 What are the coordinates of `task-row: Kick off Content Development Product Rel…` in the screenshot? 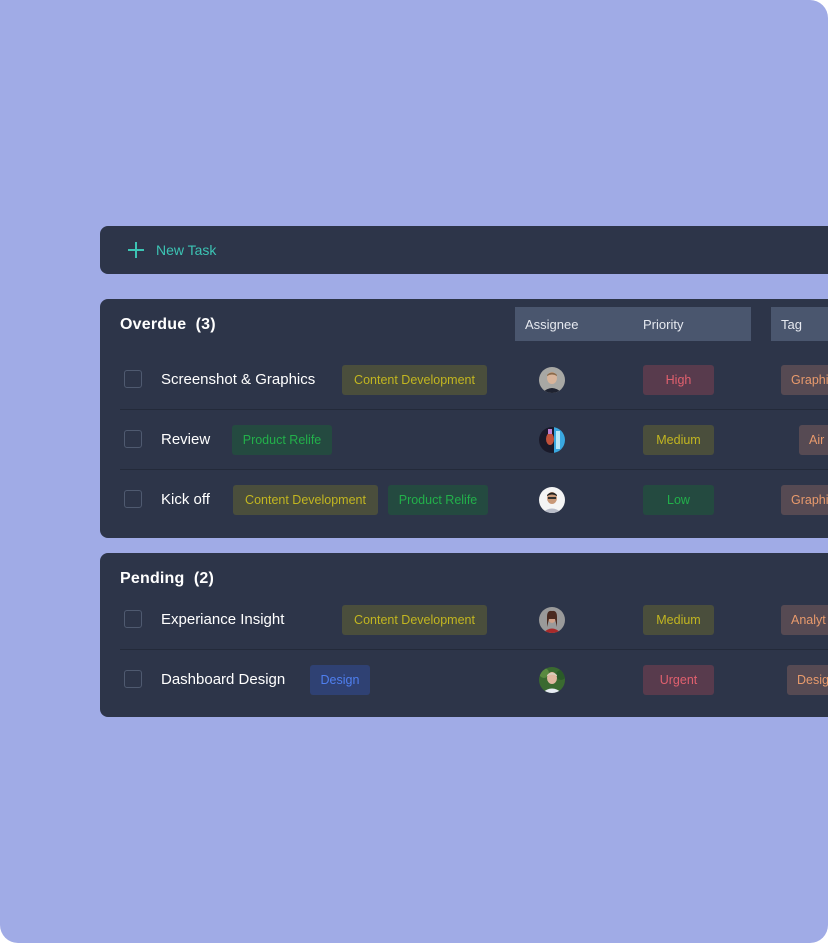 It's located at (474, 500).